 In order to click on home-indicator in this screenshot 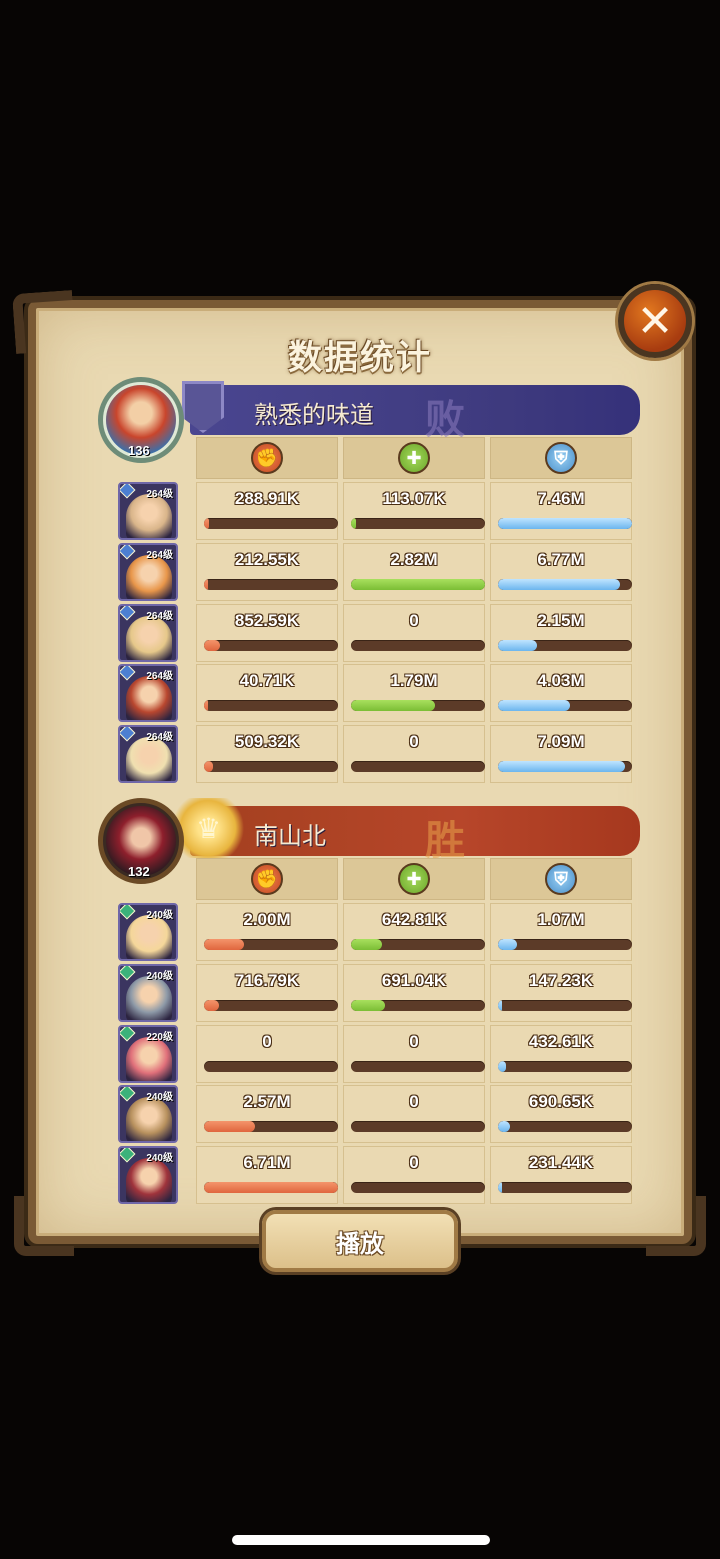, I will do `click(361, 1540)`.